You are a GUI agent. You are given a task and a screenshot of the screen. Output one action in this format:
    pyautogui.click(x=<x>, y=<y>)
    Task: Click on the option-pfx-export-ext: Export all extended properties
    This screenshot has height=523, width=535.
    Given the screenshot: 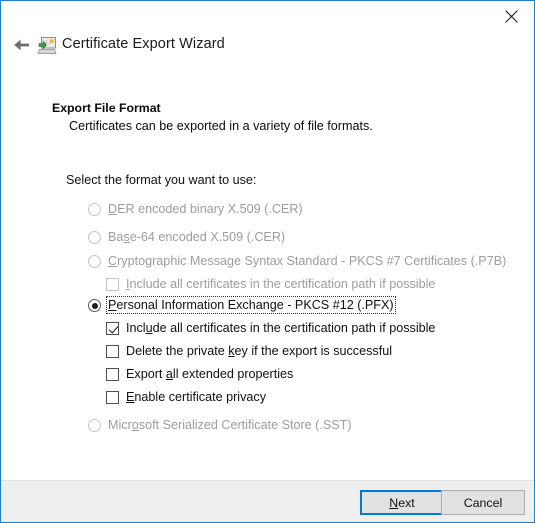 What is the action you would take?
    pyautogui.click(x=200, y=374)
    